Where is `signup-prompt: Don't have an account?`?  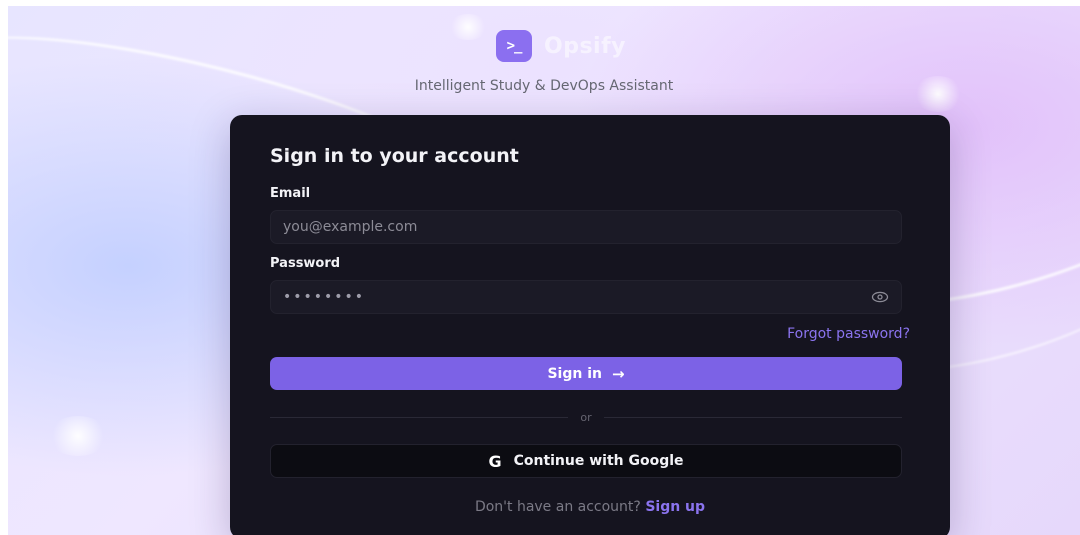 signup-prompt: Don't have an account? is located at coordinates (560, 507).